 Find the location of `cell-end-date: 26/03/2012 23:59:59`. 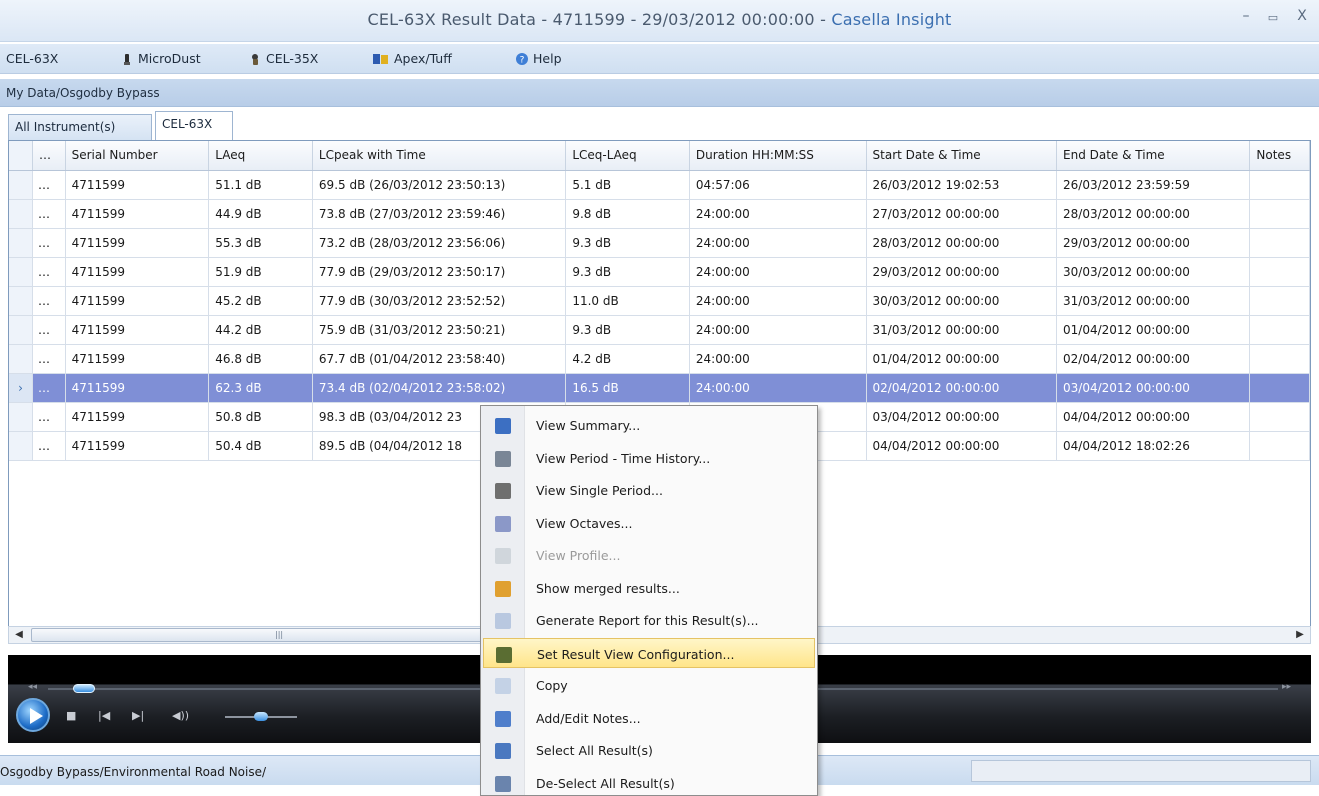

cell-end-date: 26/03/2012 23:59:59 is located at coordinates (1153, 185).